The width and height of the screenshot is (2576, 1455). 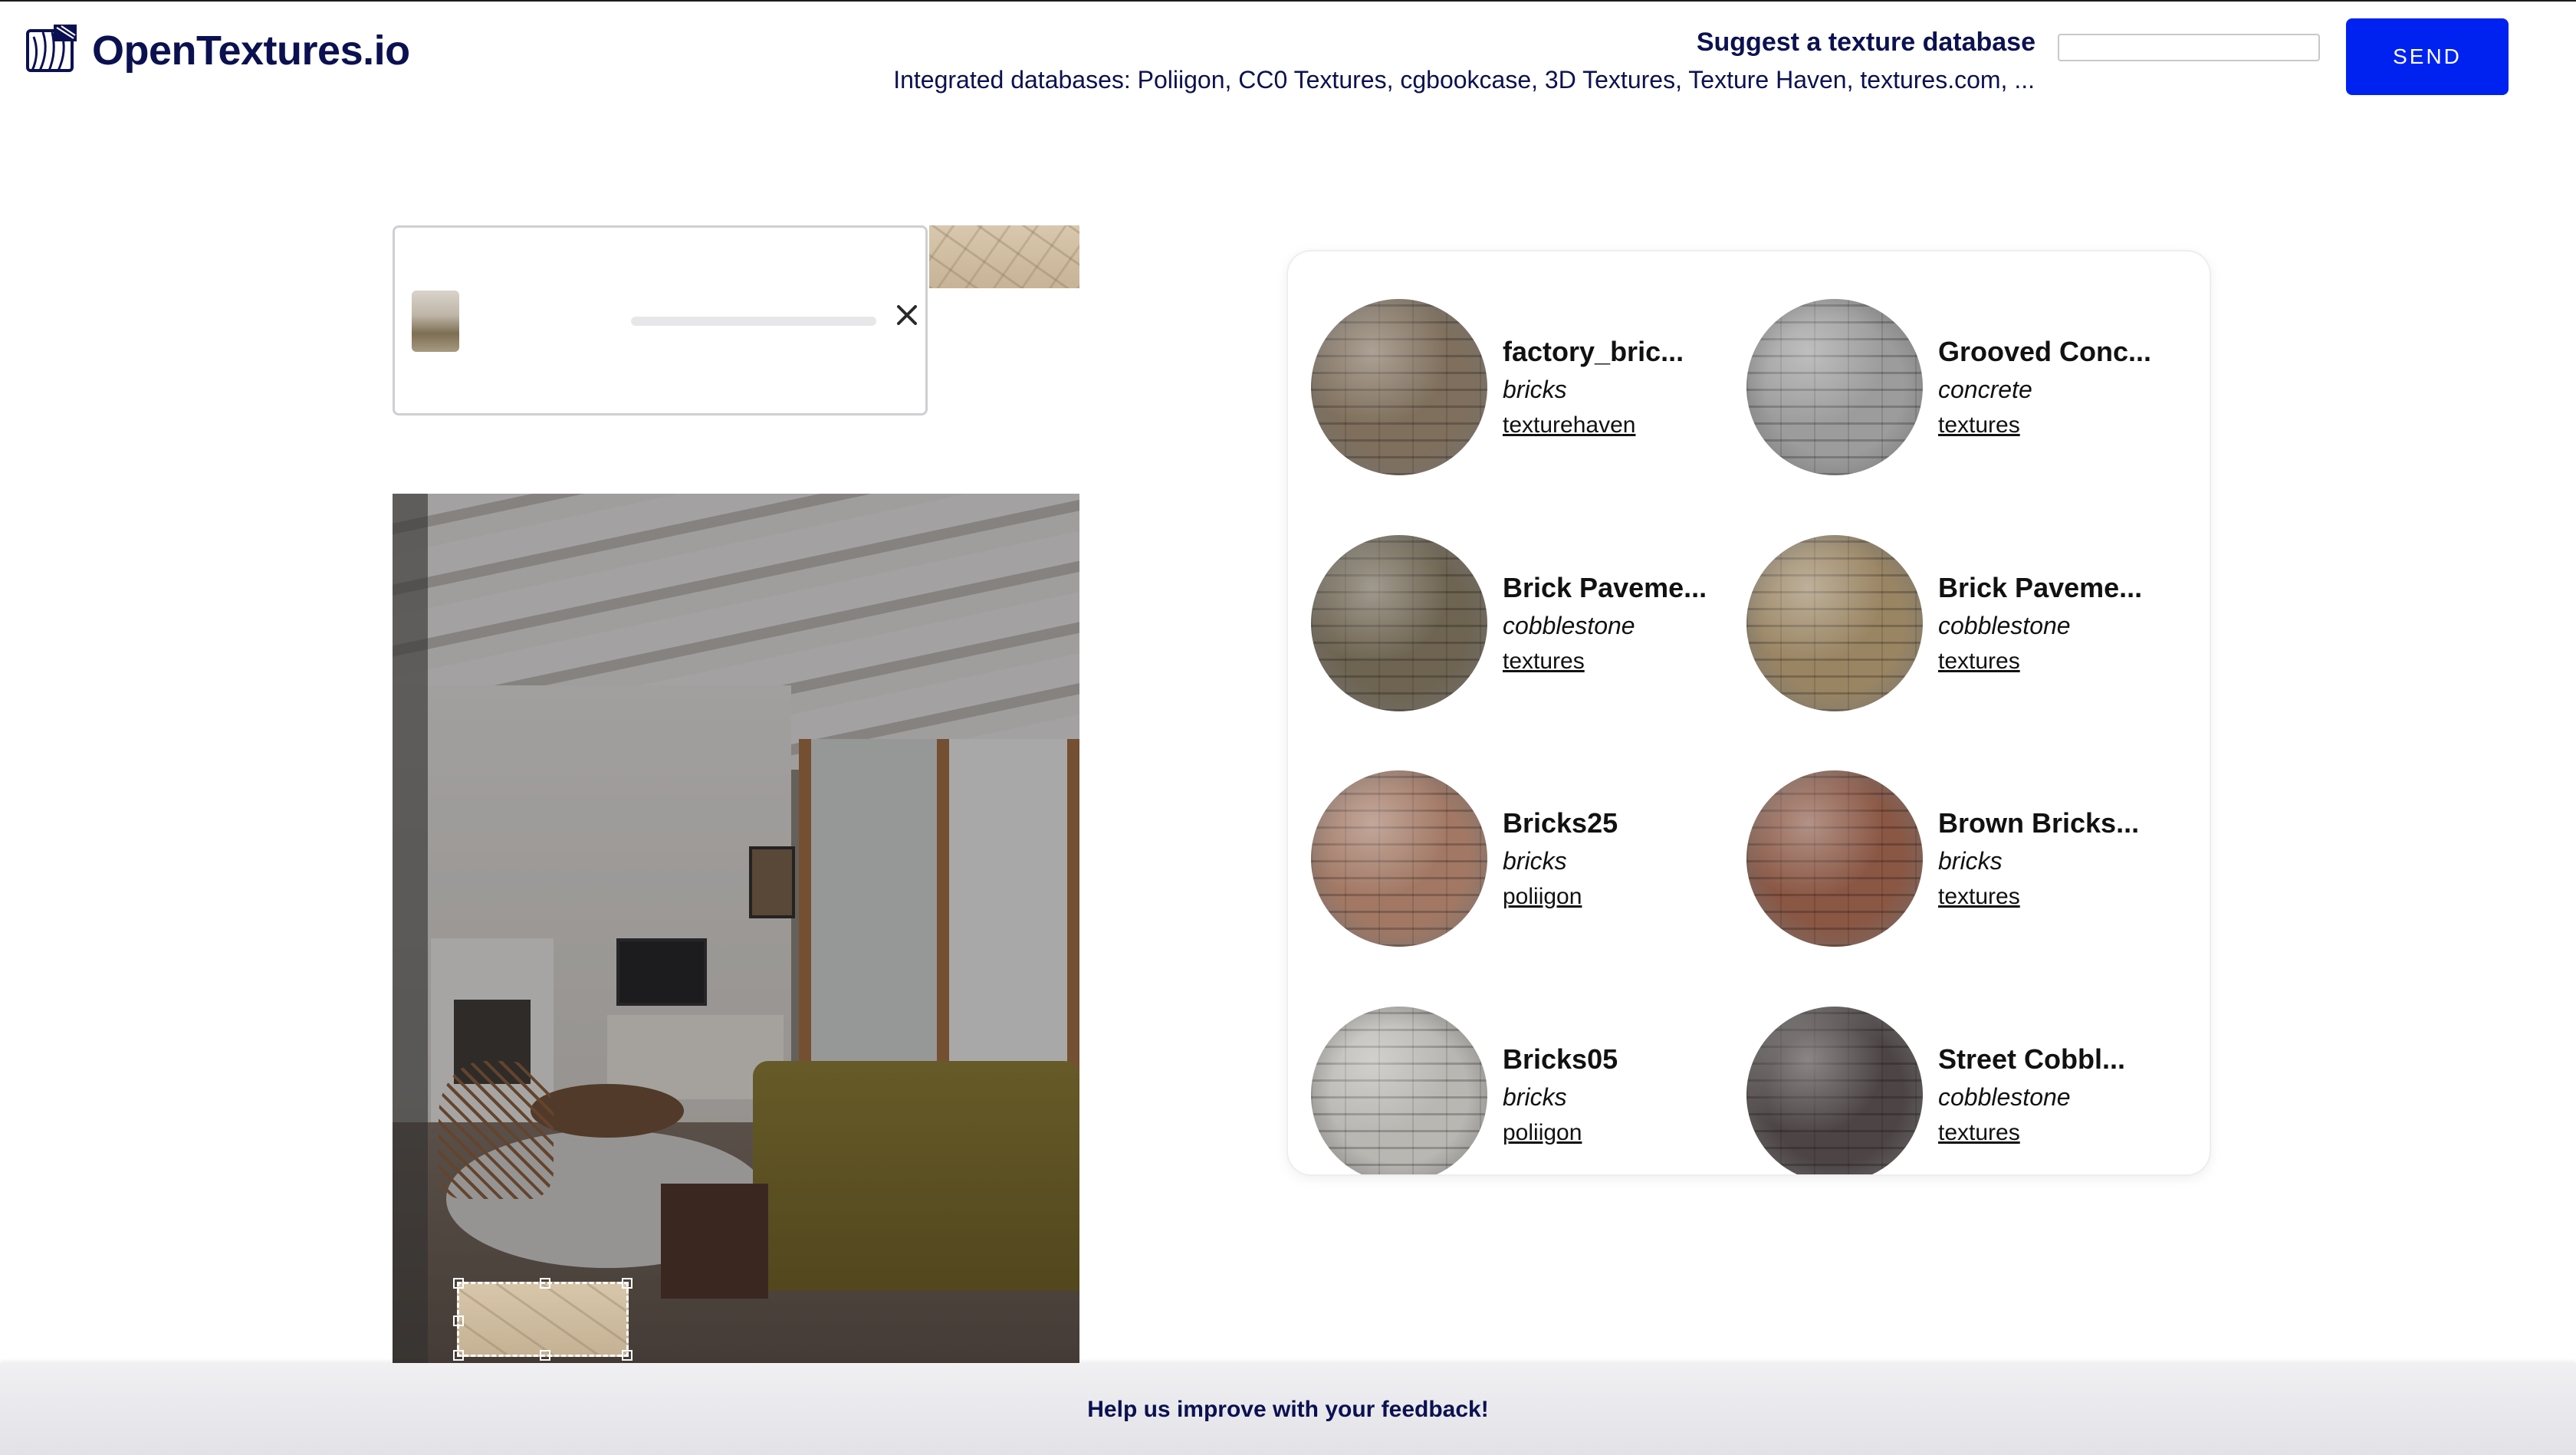 What do you see at coordinates (1503, 835) in the screenshot?
I see `texture-result-card: Bricks25 bricks poliigon` at bounding box center [1503, 835].